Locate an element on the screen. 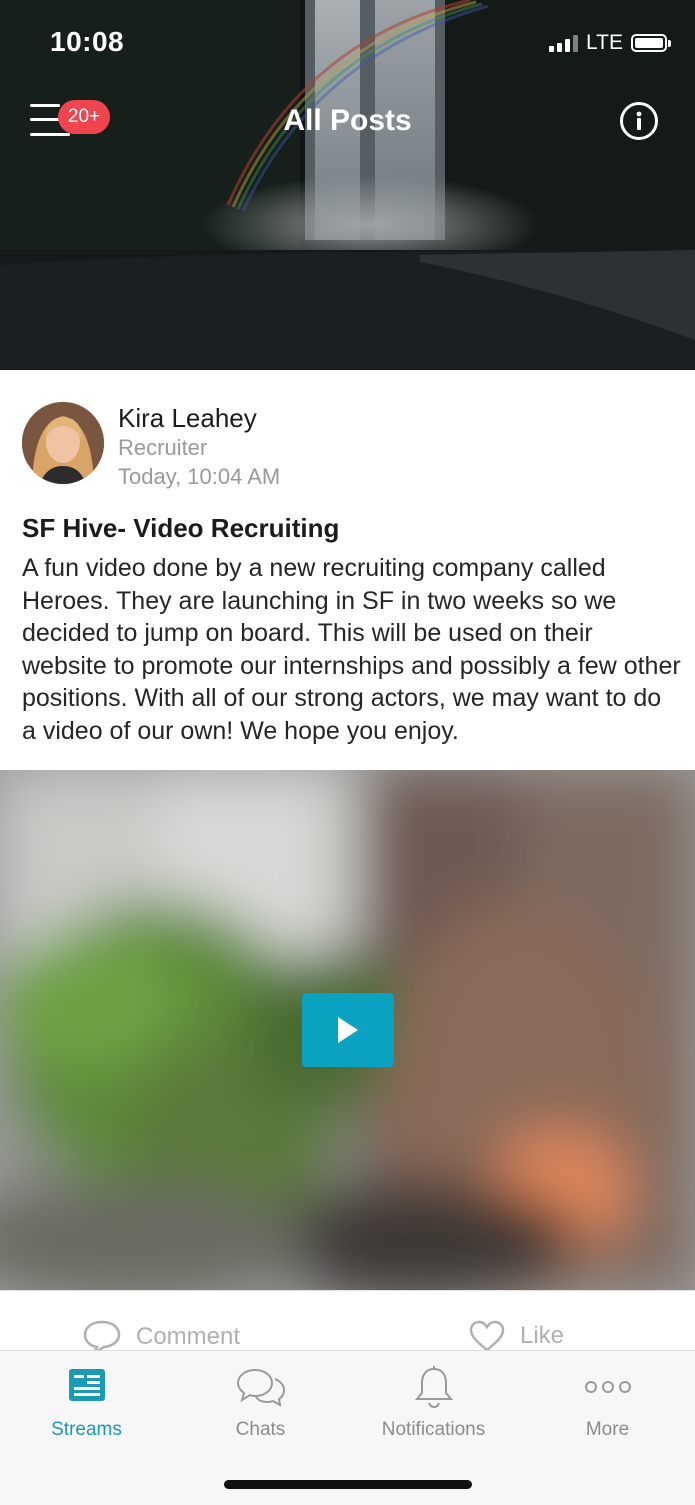  network-type: LTE is located at coordinates (604, 42).